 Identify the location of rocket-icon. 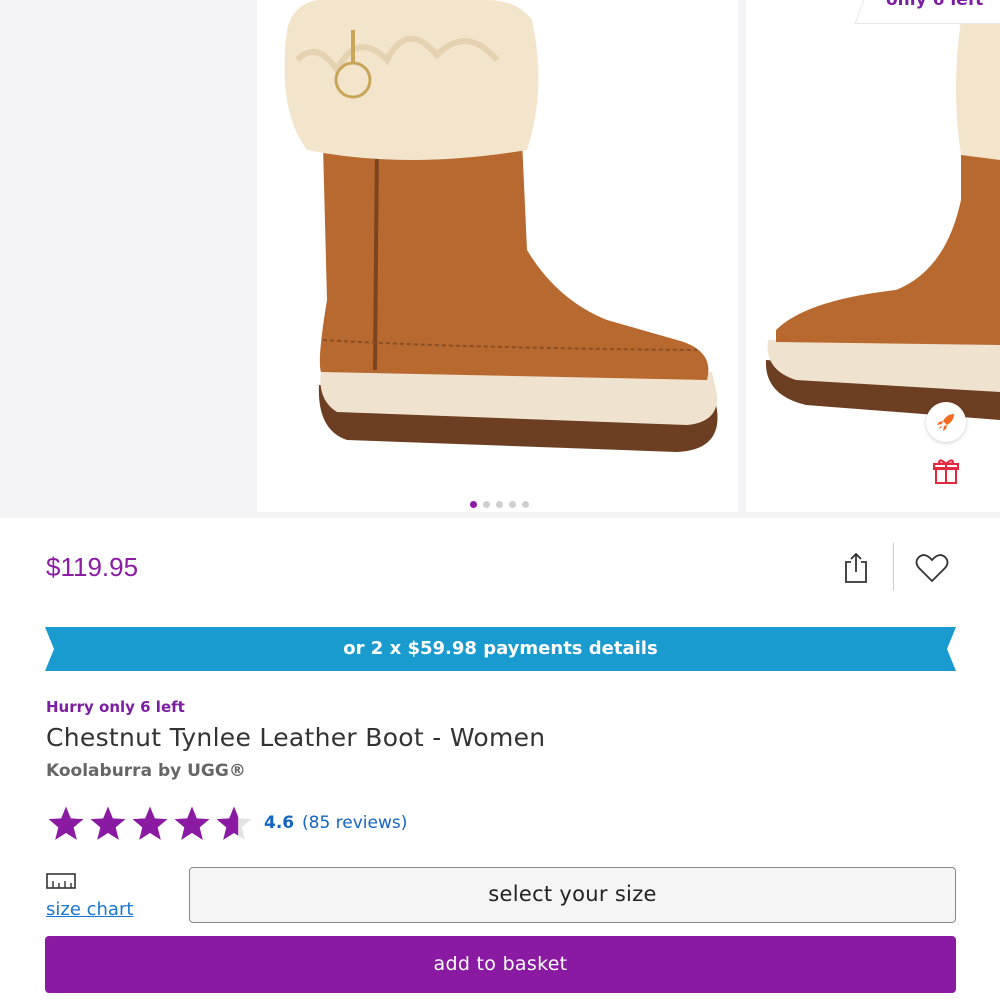
(946, 422).